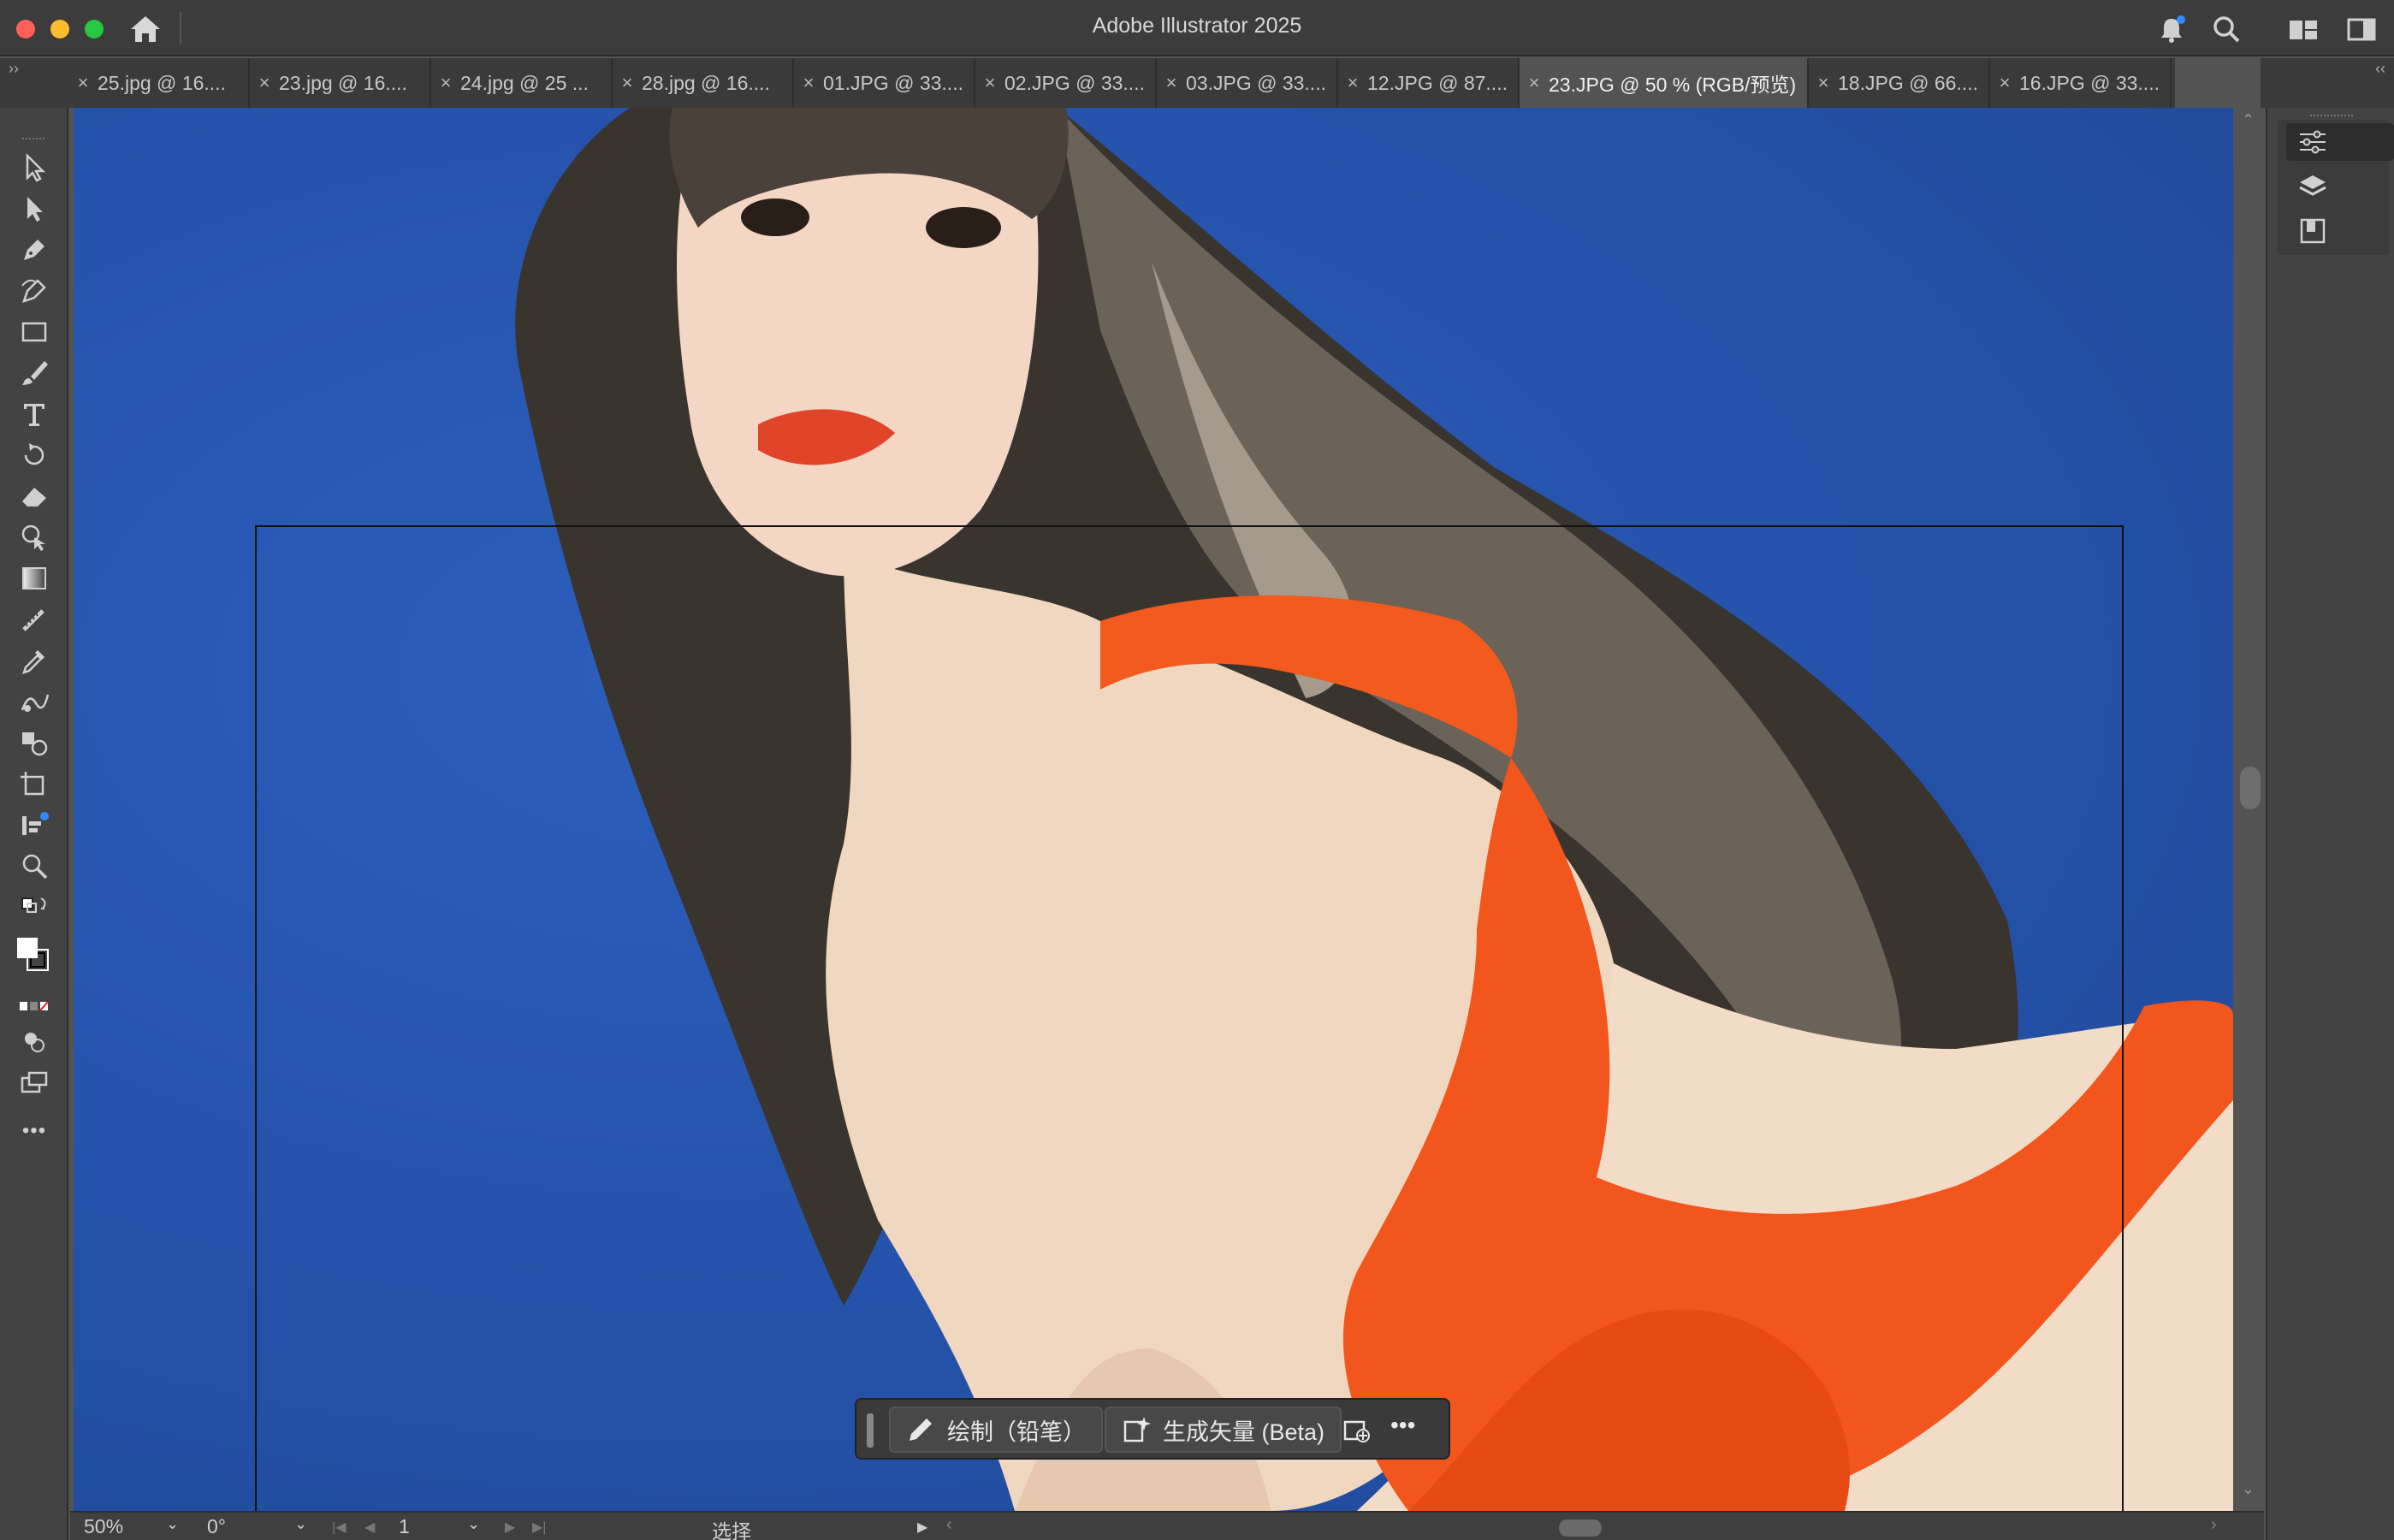 The image size is (2394, 1540). What do you see at coordinates (34, 866) in the screenshot?
I see `zoom-tool-icon` at bounding box center [34, 866].